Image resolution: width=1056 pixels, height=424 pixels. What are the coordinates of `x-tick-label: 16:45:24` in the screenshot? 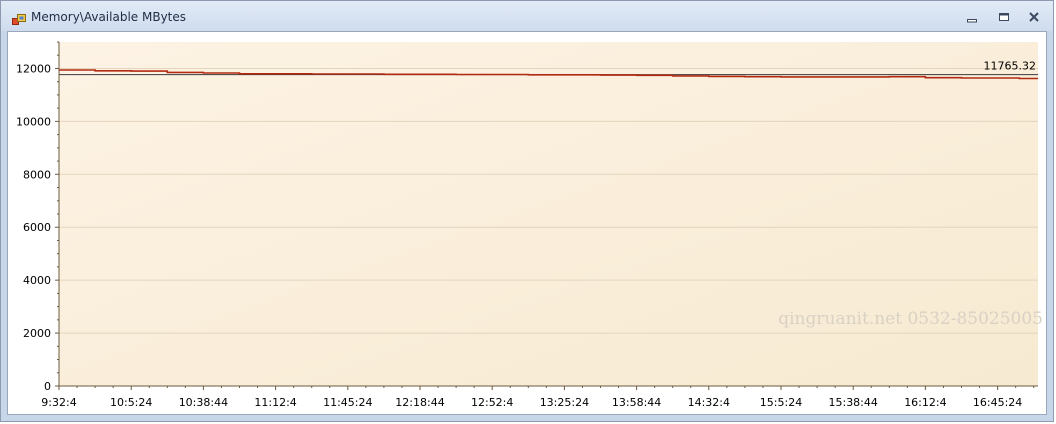 It's located at (997, 402).